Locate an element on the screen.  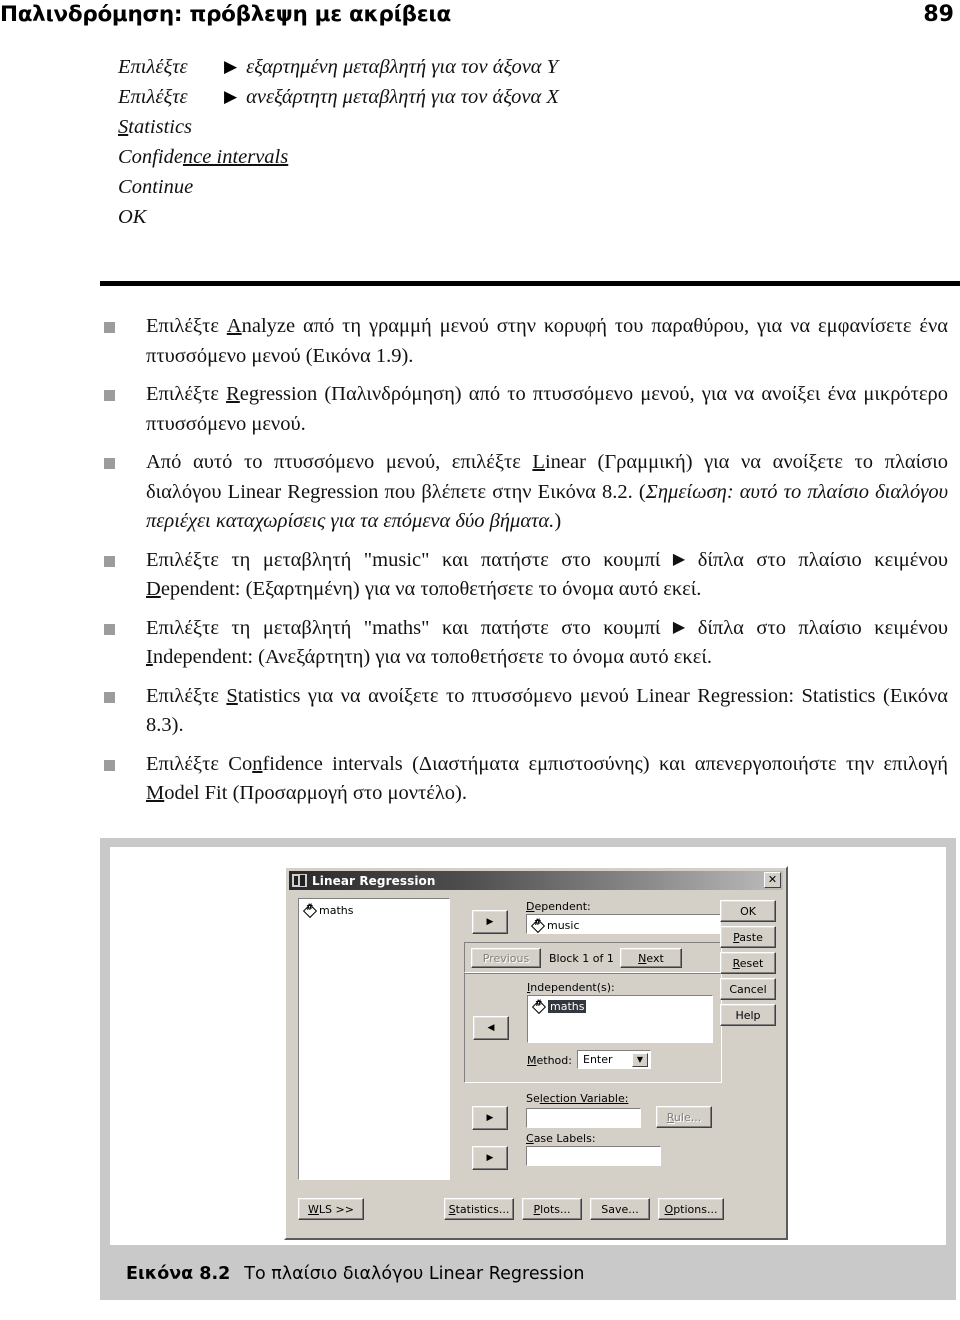
independents-field: maths is located at coordinates (620, 1019).